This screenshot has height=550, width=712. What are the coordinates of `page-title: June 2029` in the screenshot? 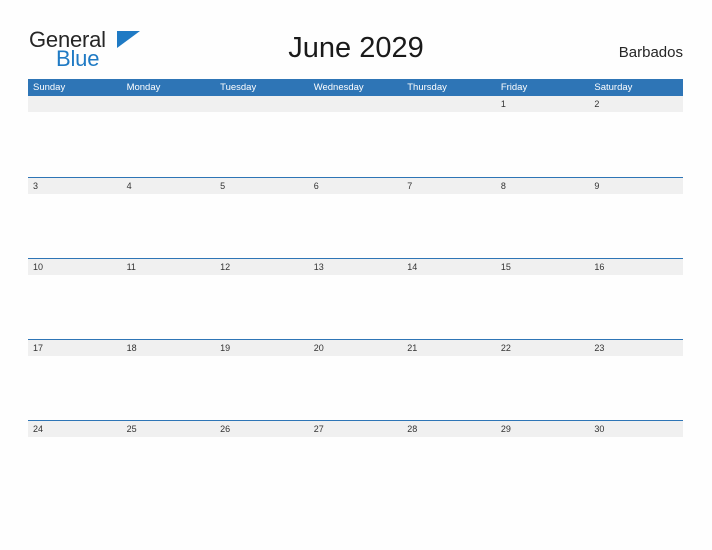 It's located at (356, 48).